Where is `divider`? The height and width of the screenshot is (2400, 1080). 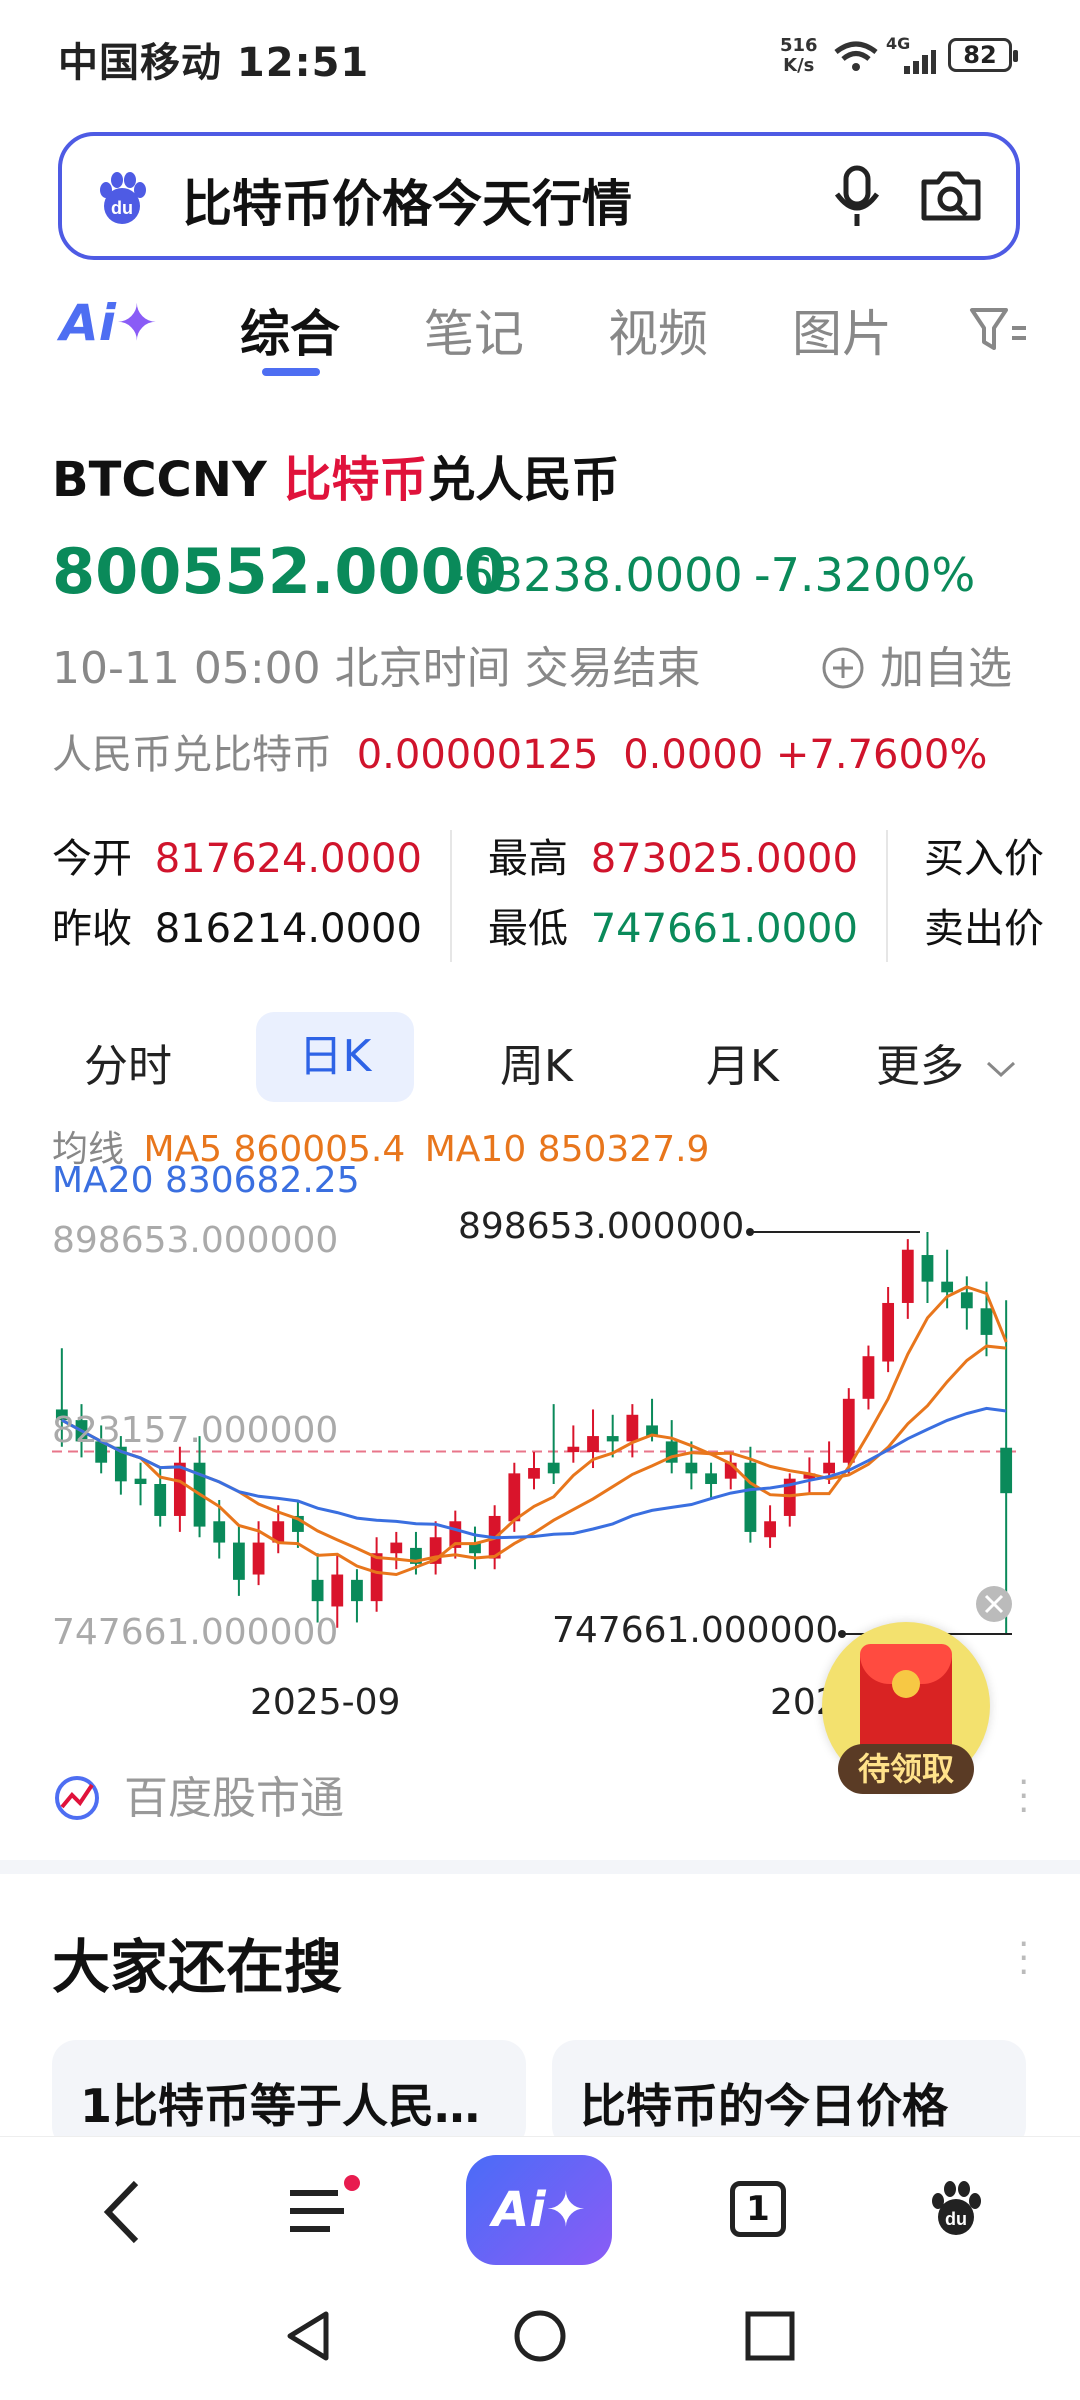
divider is located at coordinates (451, 896).